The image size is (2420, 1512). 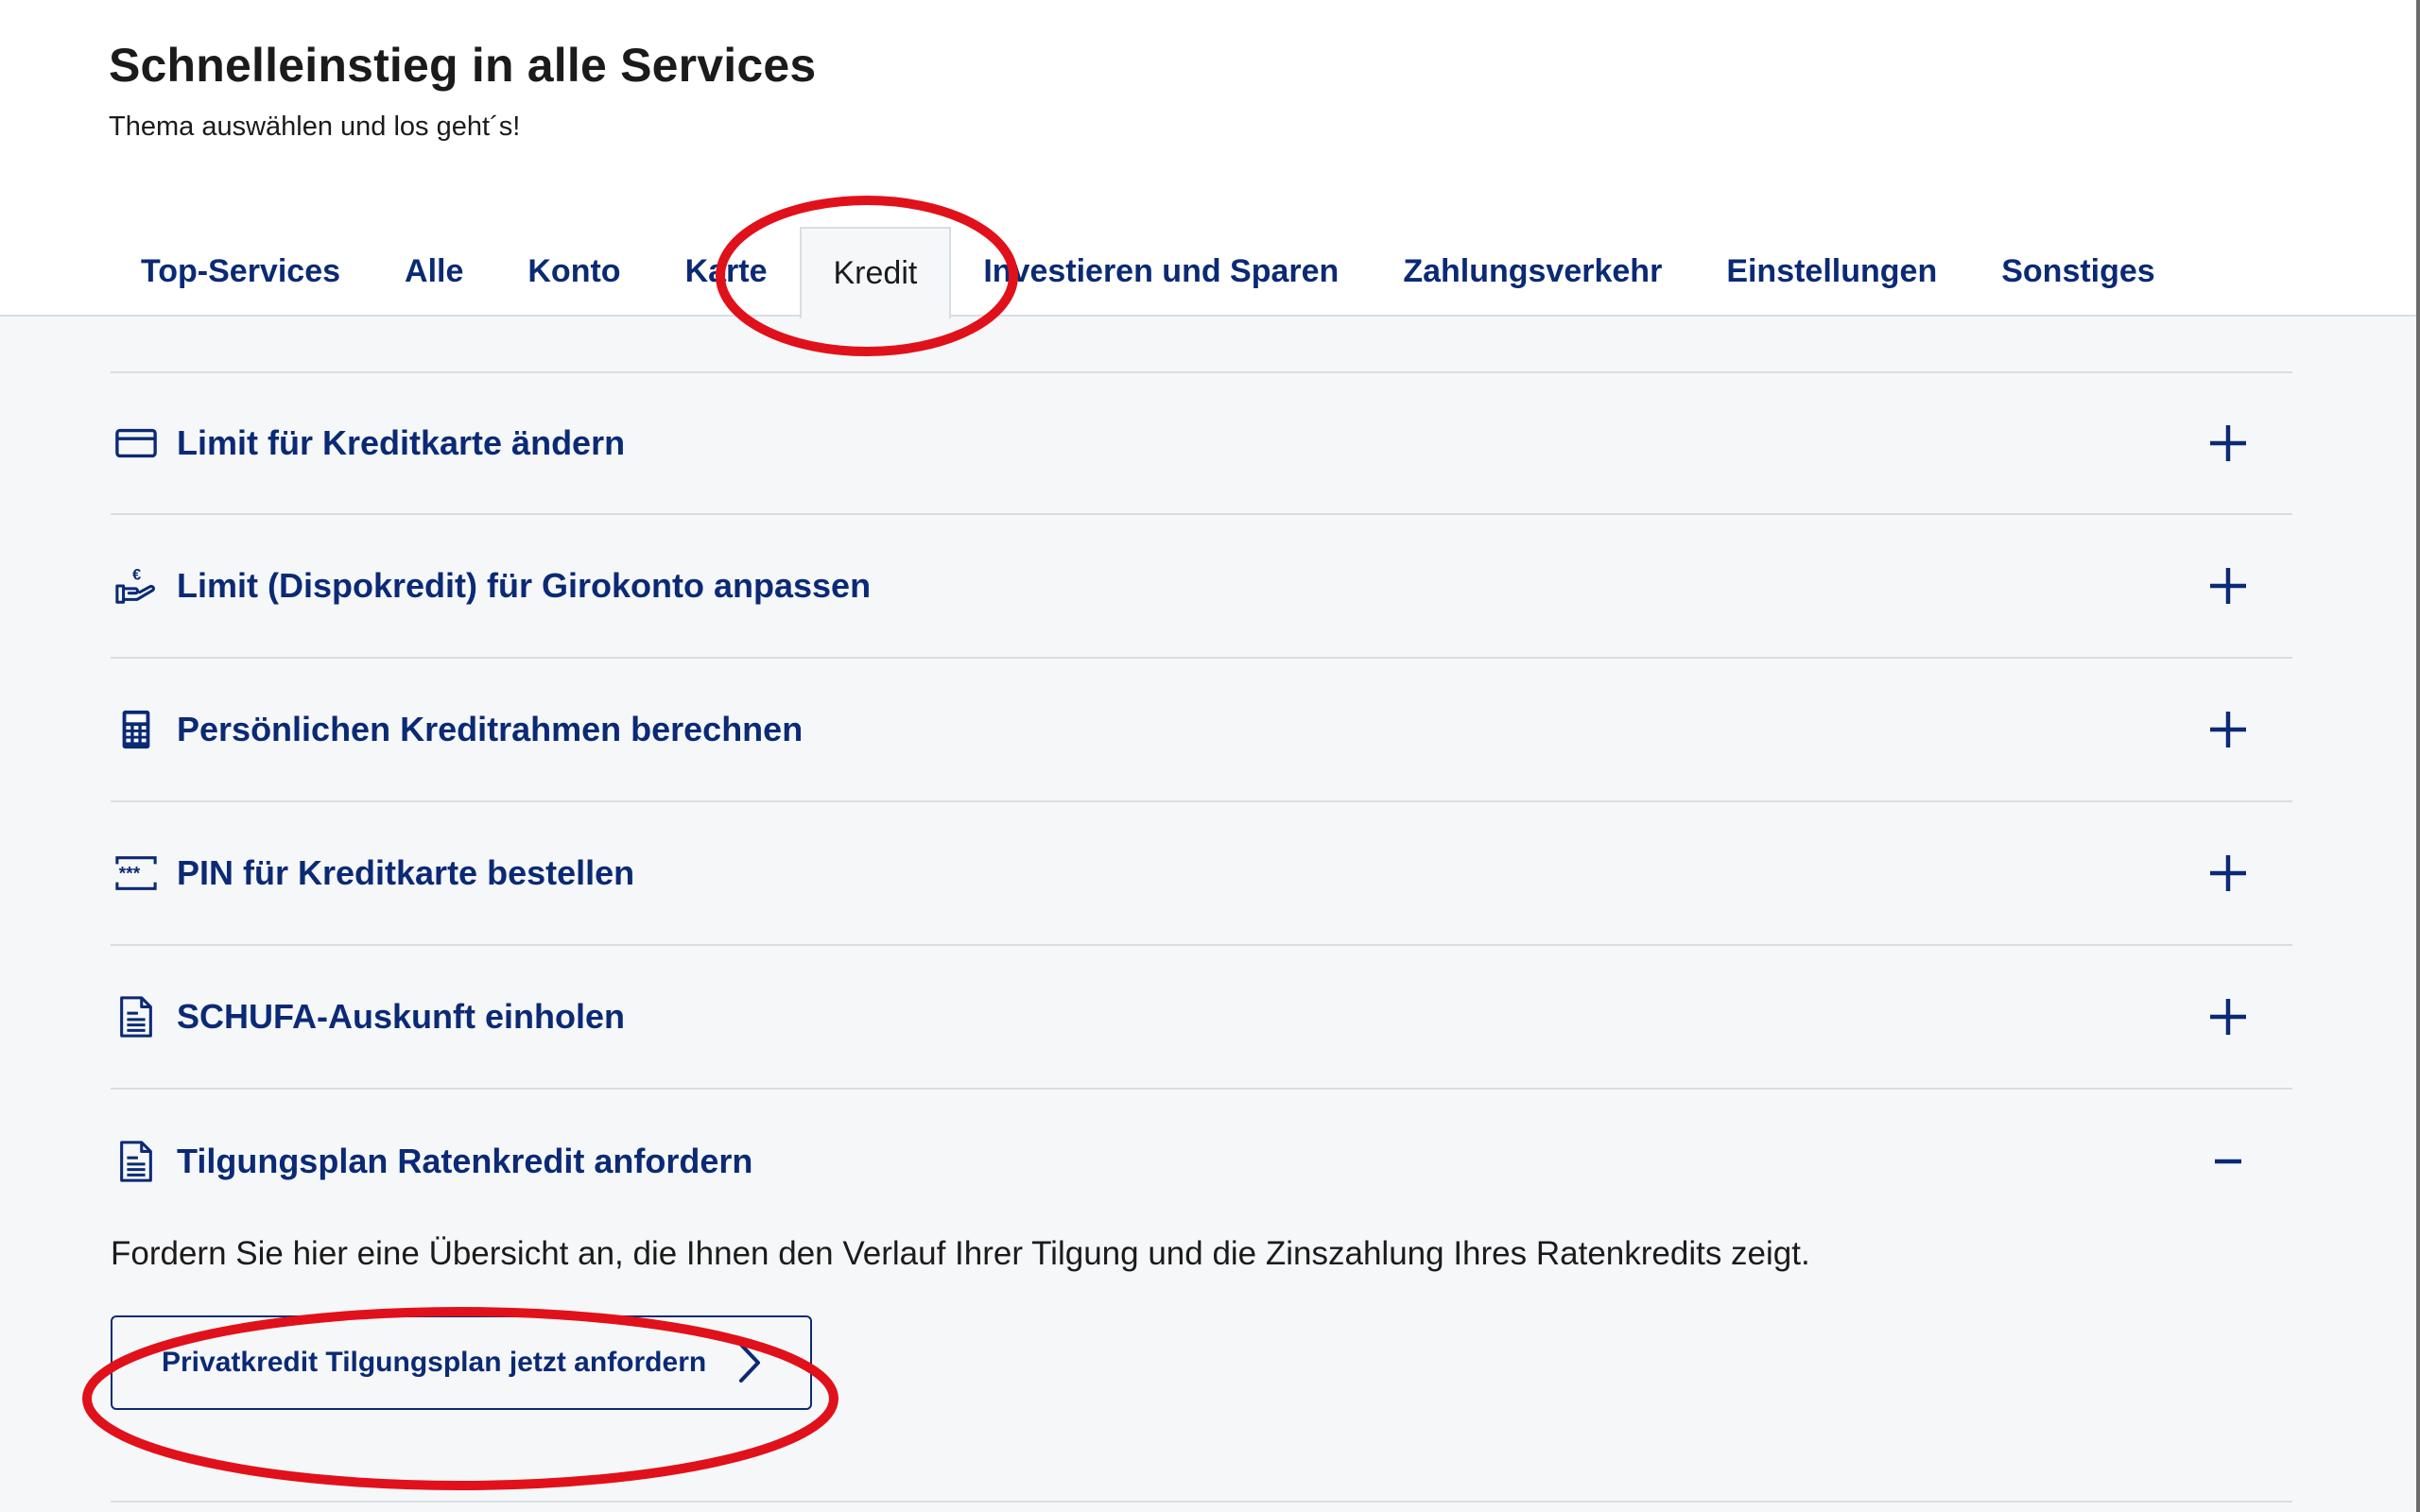 I want to click on service-item-label: PIN für Kreditkarte bestellen, so click(x=406, y=872).